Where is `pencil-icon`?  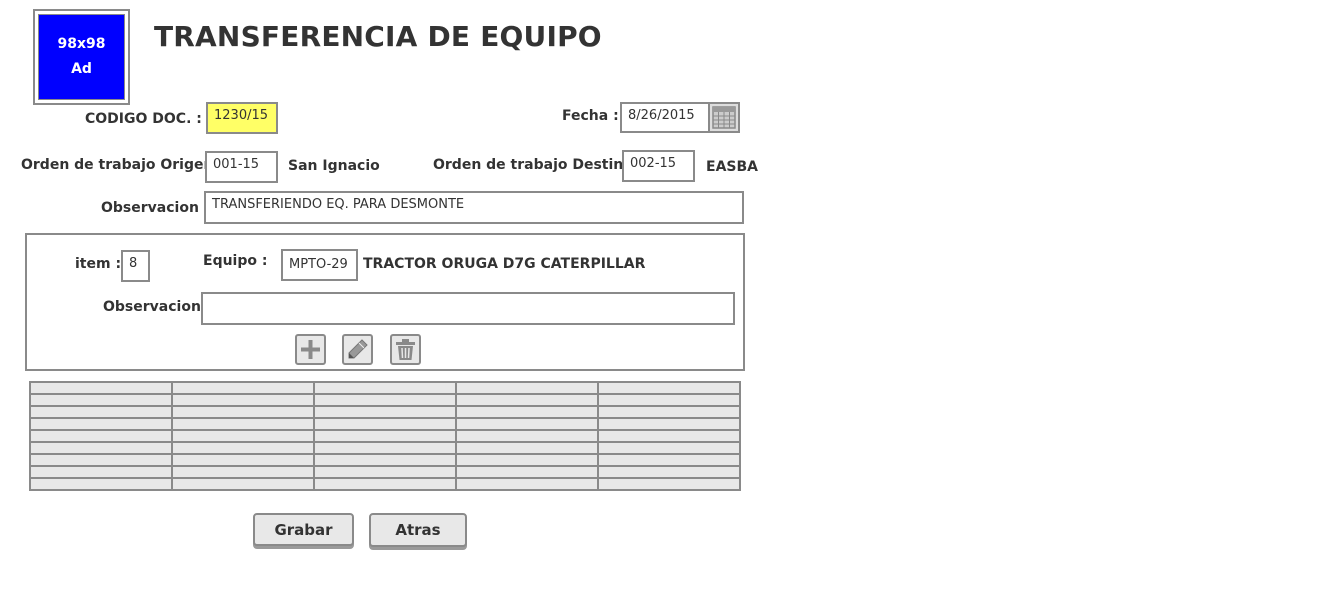
pencil-icon is located at coordinates (358, 349).